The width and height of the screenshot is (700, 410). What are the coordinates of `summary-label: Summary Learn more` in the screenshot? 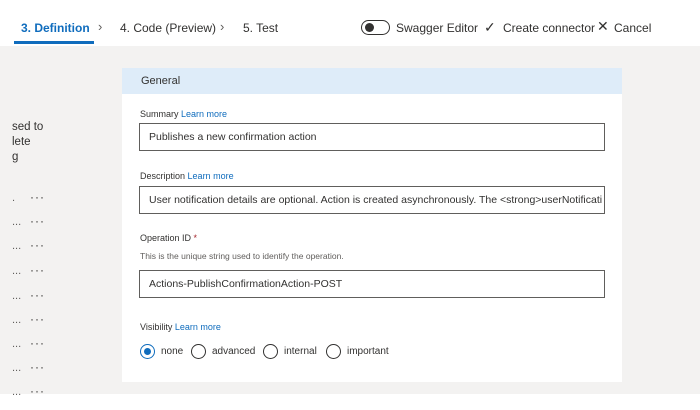 It's located at (184, 114).